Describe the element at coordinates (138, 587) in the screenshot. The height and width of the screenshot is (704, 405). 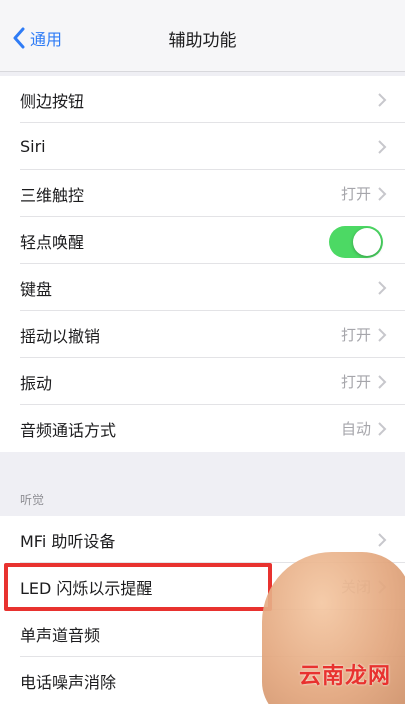
I see `highlight-box` at that location.